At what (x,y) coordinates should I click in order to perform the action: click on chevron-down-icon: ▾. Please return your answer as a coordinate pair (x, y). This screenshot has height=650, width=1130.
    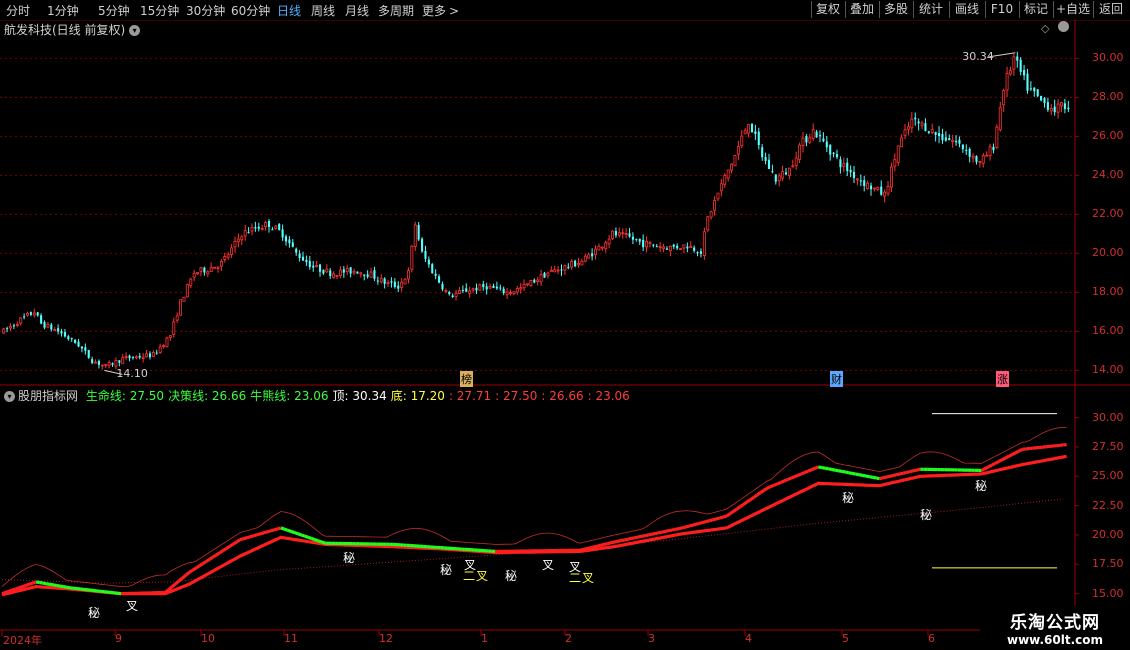
    Looking at the image, I should click on (9, 396).